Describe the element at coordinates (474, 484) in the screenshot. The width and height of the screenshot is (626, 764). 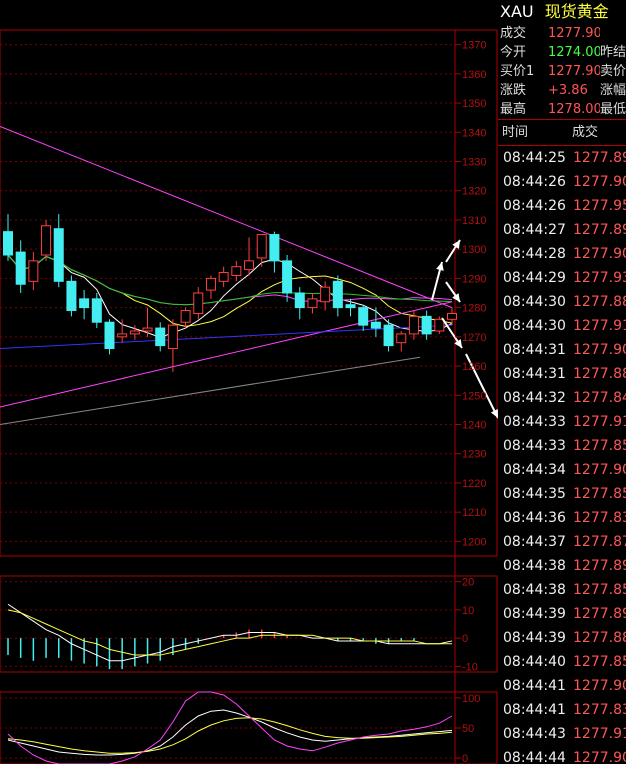
I see `tick-label: 1220` at that location.